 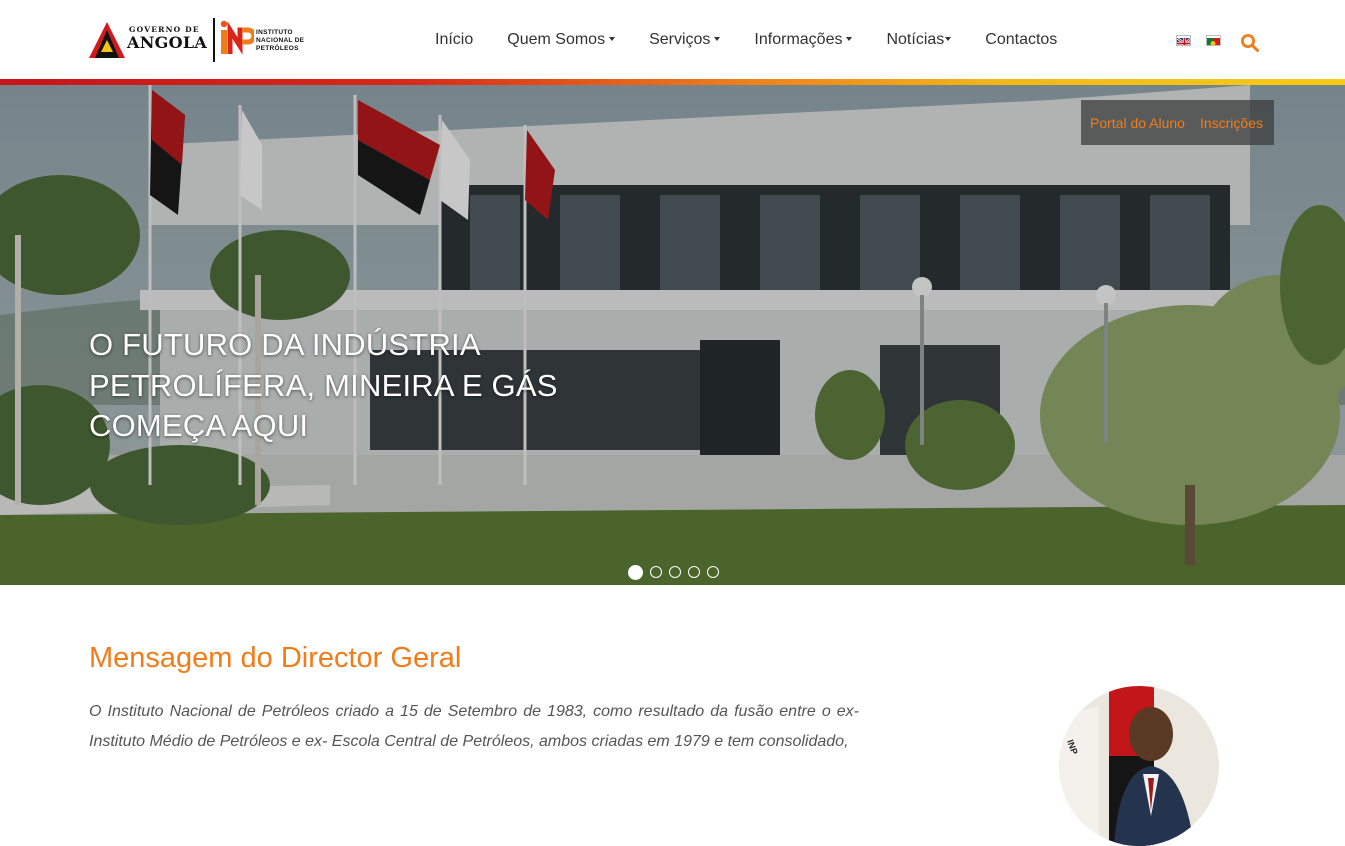 I want to click on nav-label: Início, so click(x=454, y=39).